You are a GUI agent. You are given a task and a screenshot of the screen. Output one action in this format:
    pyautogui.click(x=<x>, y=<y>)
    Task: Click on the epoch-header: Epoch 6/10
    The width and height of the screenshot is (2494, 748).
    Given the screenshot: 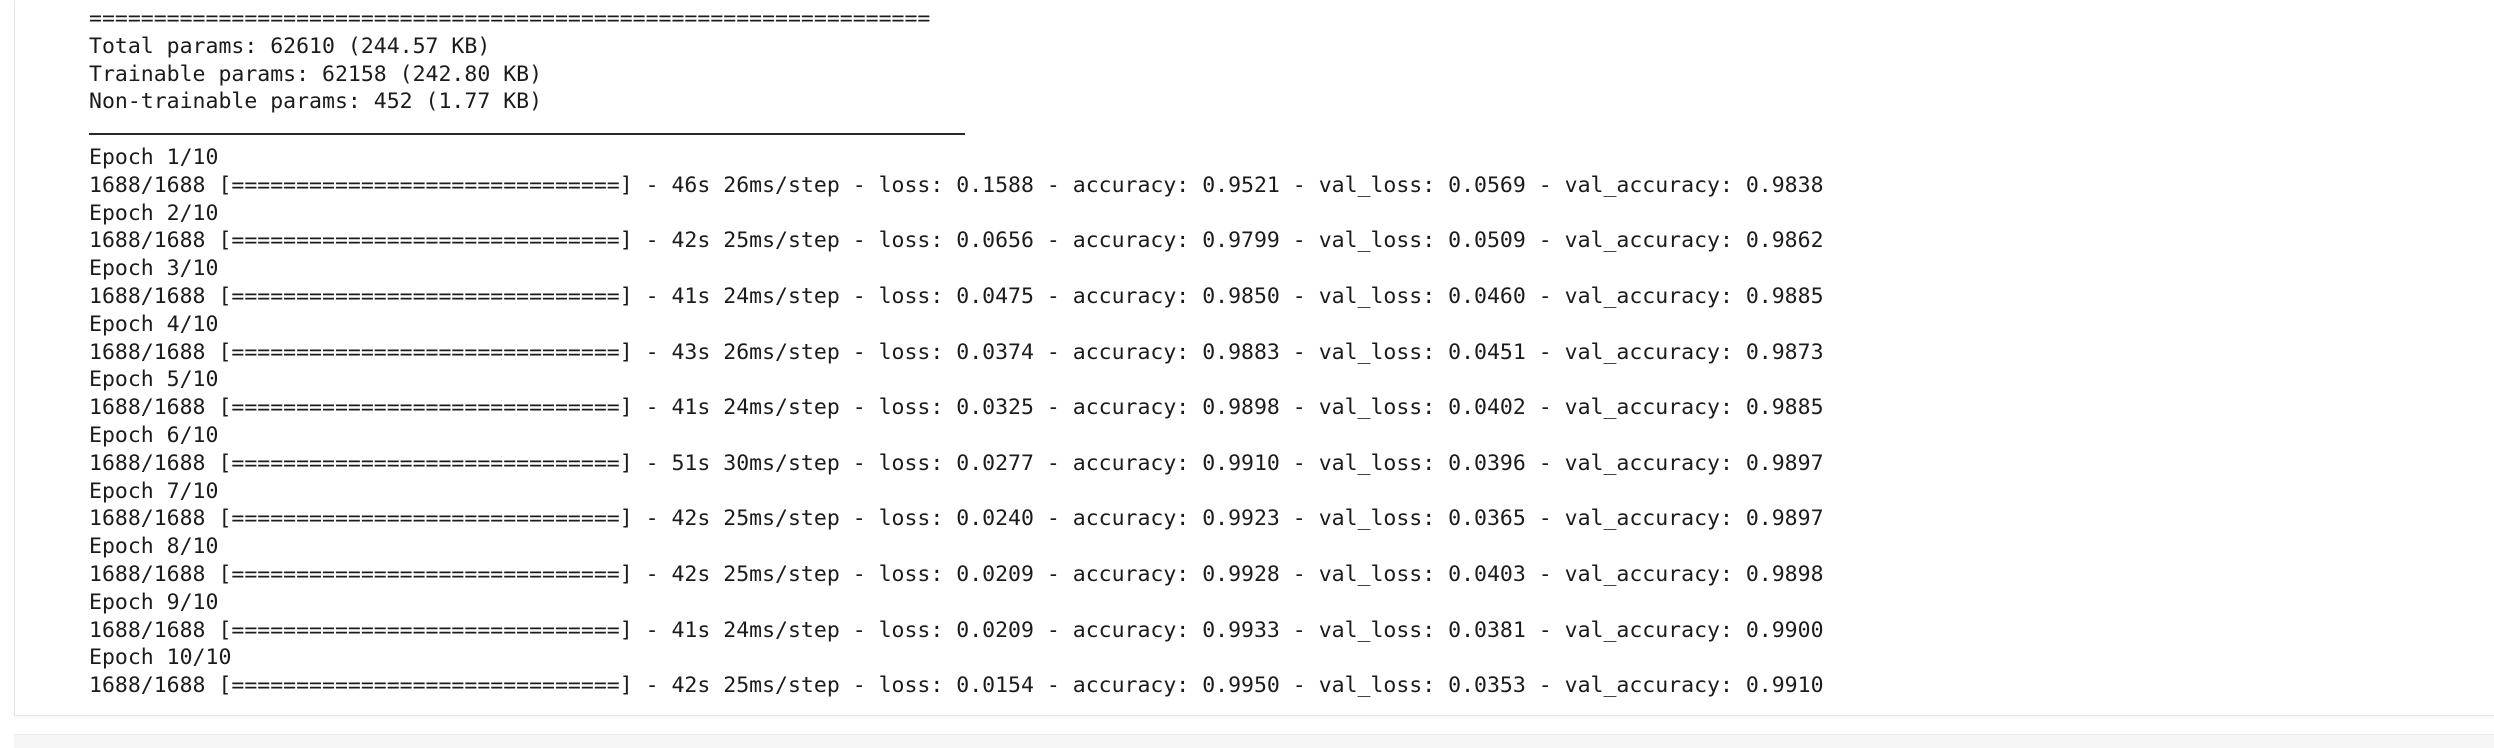 What is the action you would take?
    pyautogui.click(x=154, y=435)
    